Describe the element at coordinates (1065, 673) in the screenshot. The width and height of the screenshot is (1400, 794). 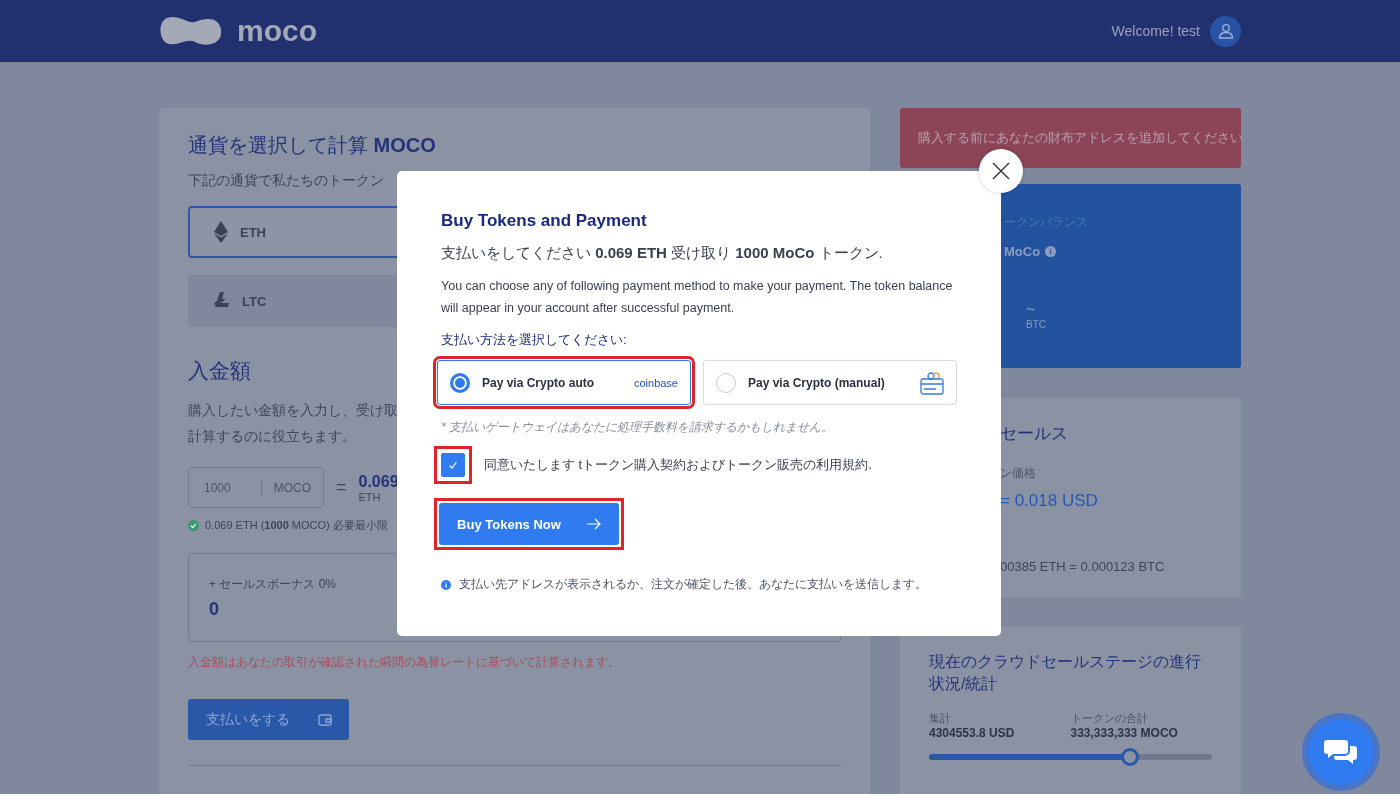
I see `progress-title: 現在のクラウドセールステージの進行状況/統計` at that location.